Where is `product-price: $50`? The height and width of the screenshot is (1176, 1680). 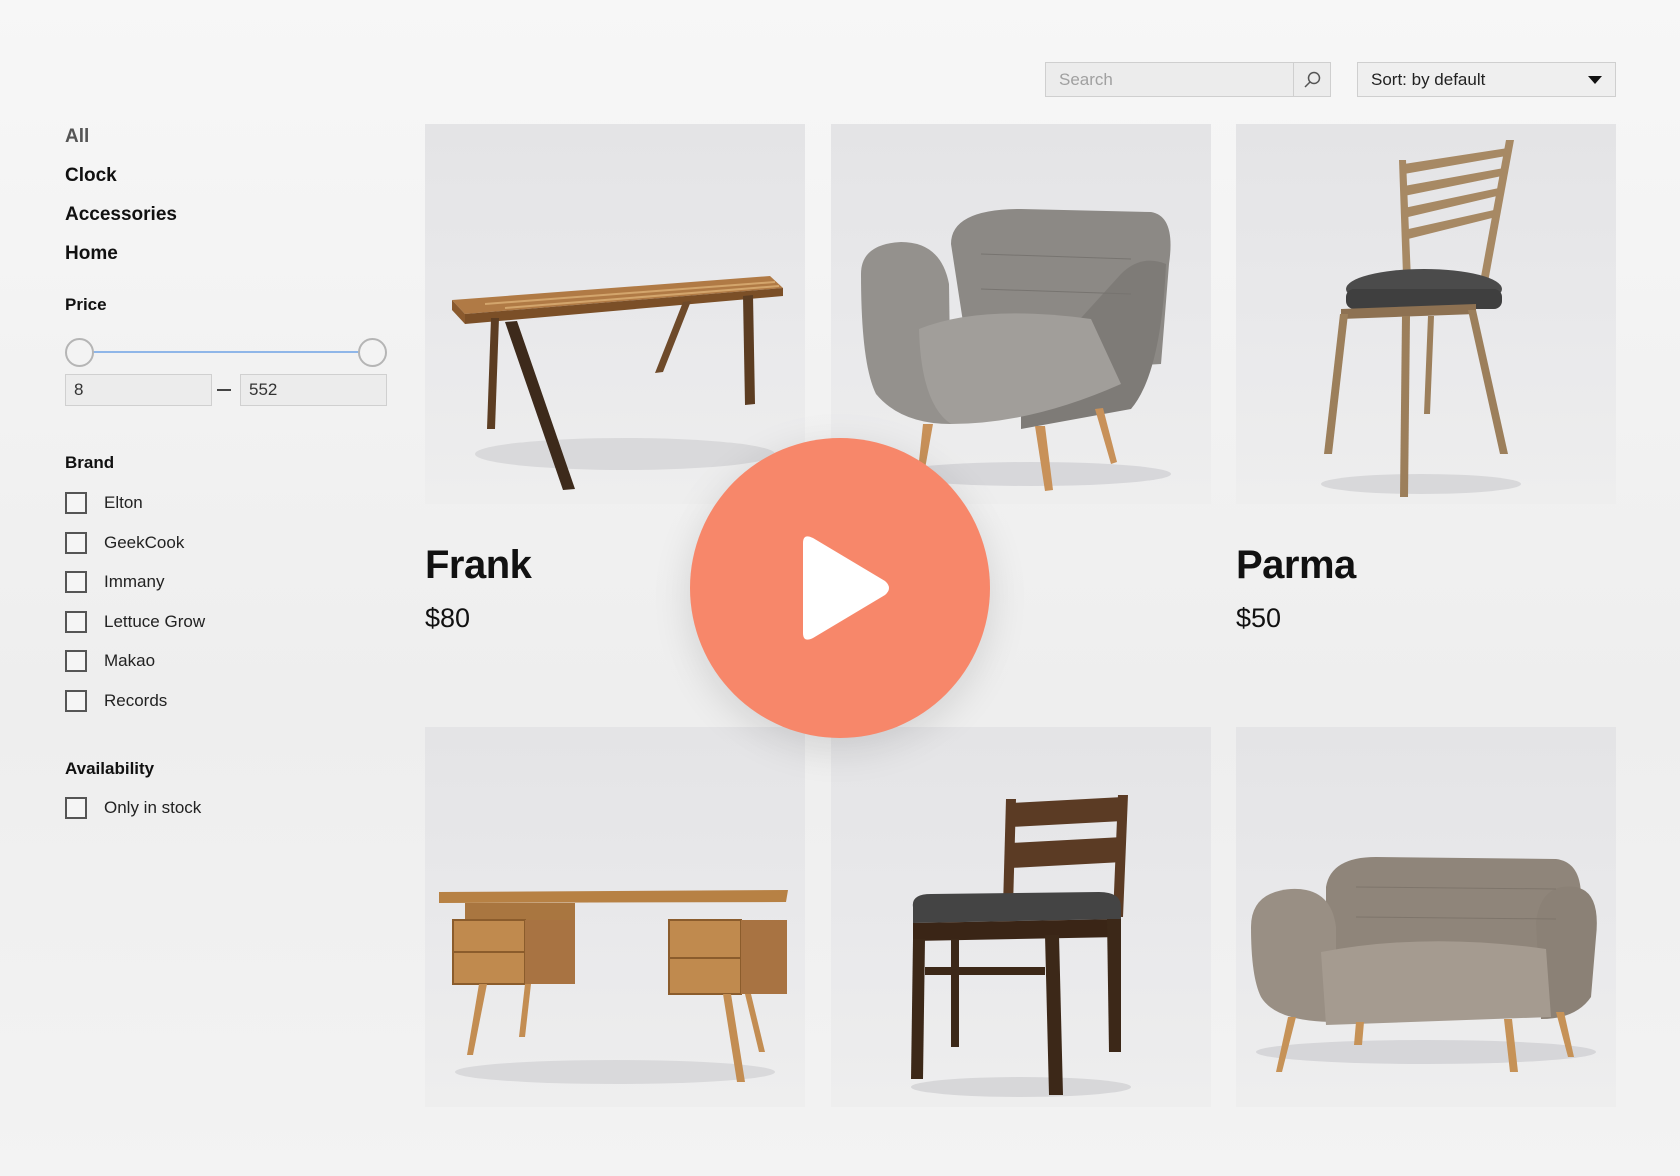 product-price: $50 is located at coordinates (1259, 618).